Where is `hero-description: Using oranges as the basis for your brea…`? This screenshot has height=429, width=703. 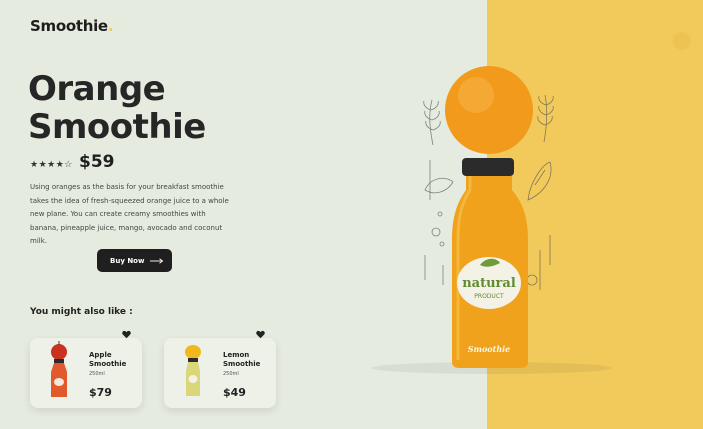 hero-description: Using oranges as the basis for your brea… is located at coordinates (129, 214).